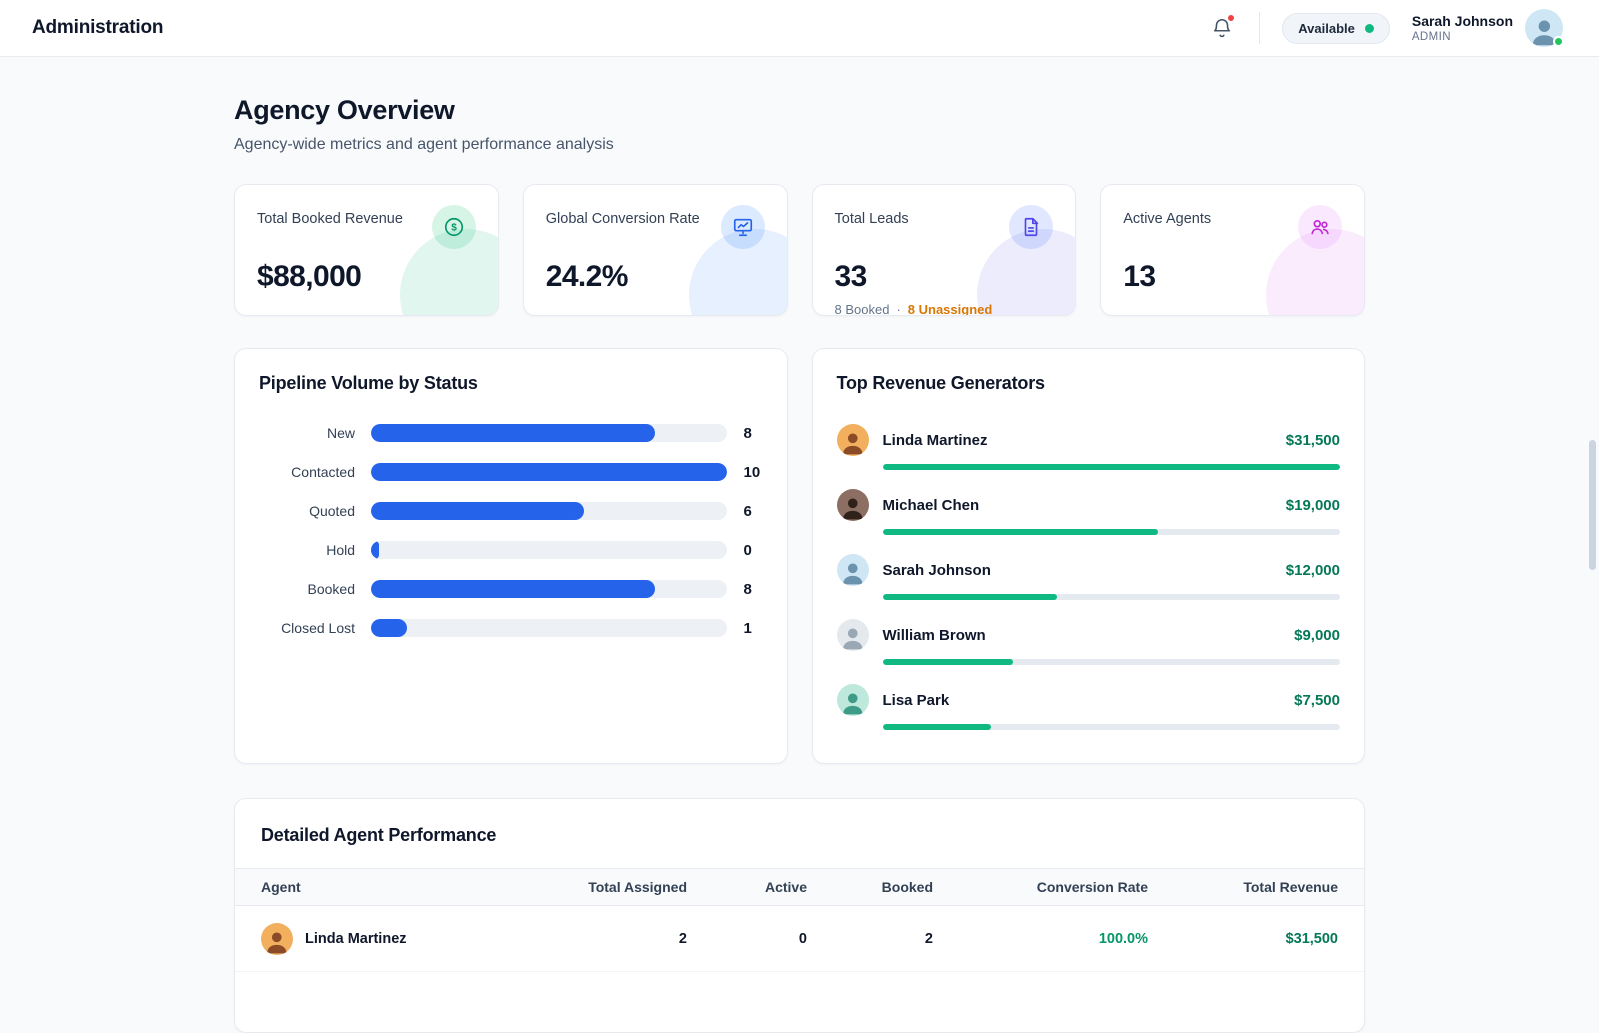  I want to click on stat-value: 13, so click(1139, 276).